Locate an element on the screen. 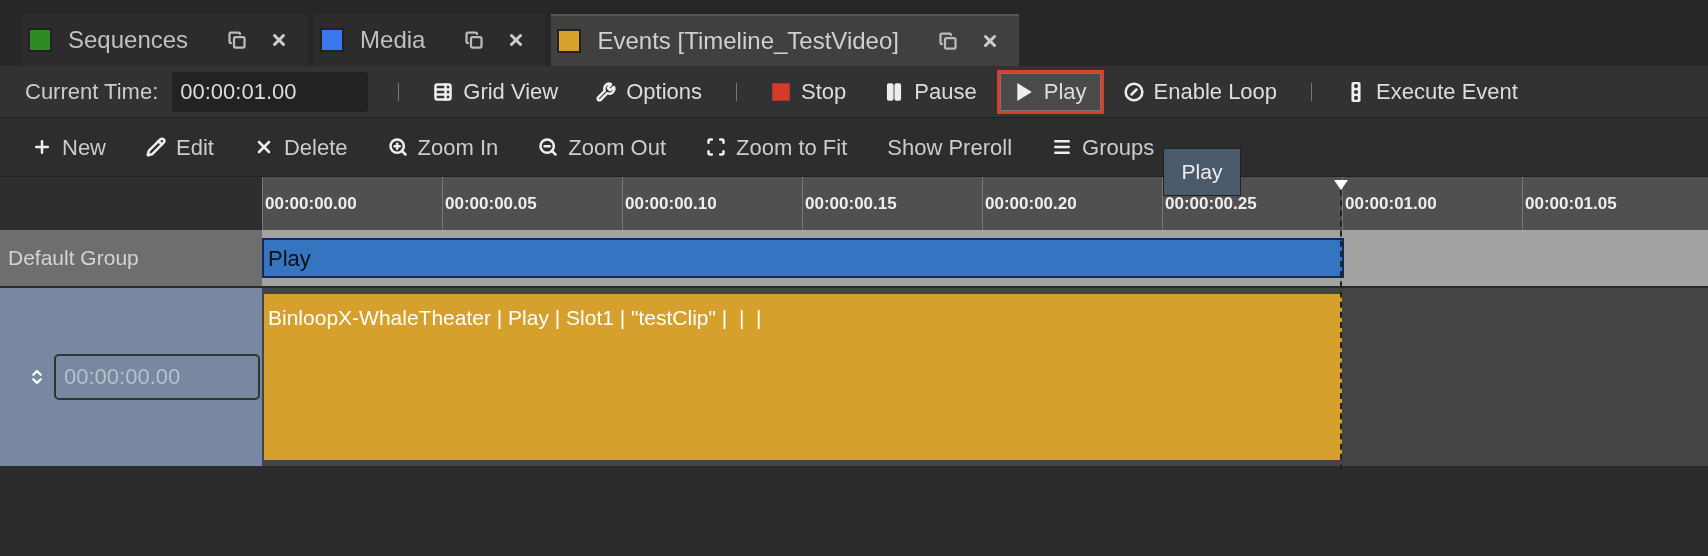 This screenshot has height=556, width=1708. toolbar-button: Grid View is located at coordinates (496, 91).